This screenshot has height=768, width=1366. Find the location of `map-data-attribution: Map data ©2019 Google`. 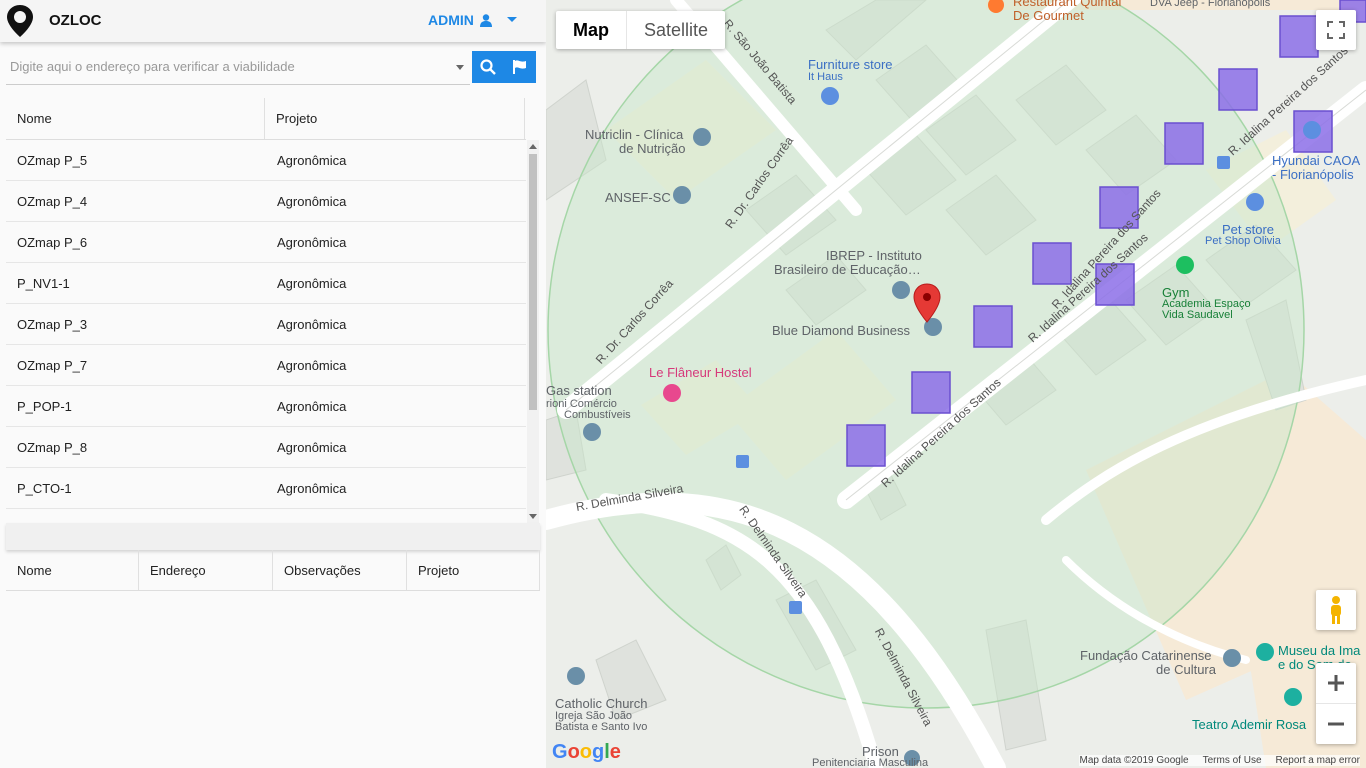

map-data-attribution: Map data ©2019 Google is located at coordinates (1134, 760).